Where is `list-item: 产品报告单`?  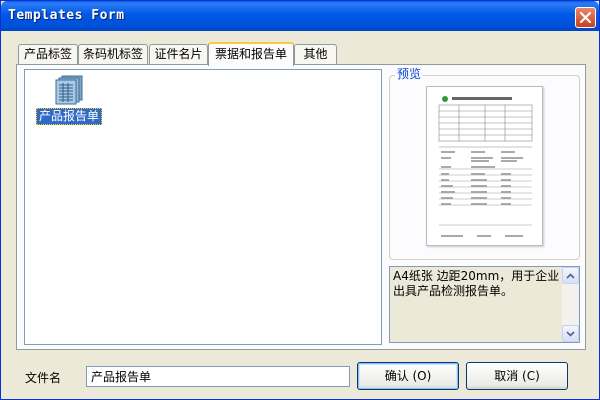 list-item: 产品报告单 is located at coordinates (69, 99).